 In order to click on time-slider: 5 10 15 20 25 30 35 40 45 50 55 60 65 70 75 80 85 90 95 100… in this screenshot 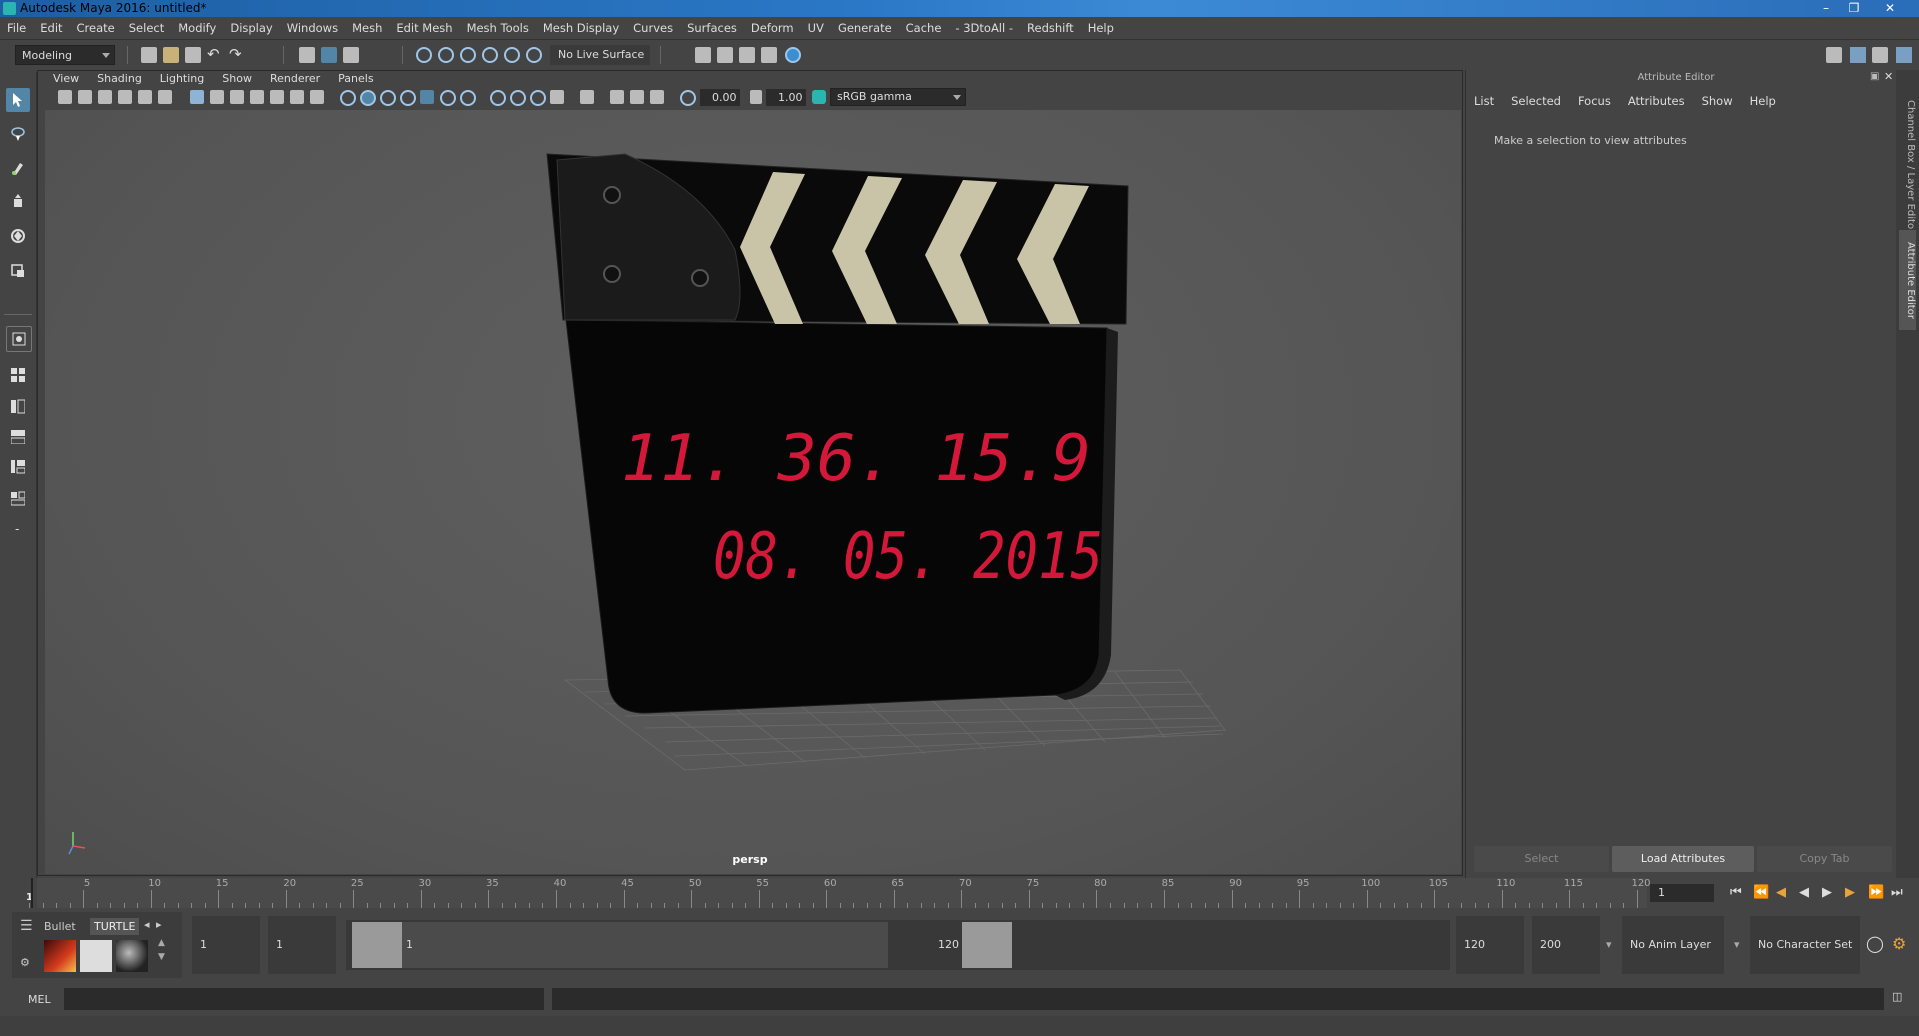, I will do `click(838, 893)`.